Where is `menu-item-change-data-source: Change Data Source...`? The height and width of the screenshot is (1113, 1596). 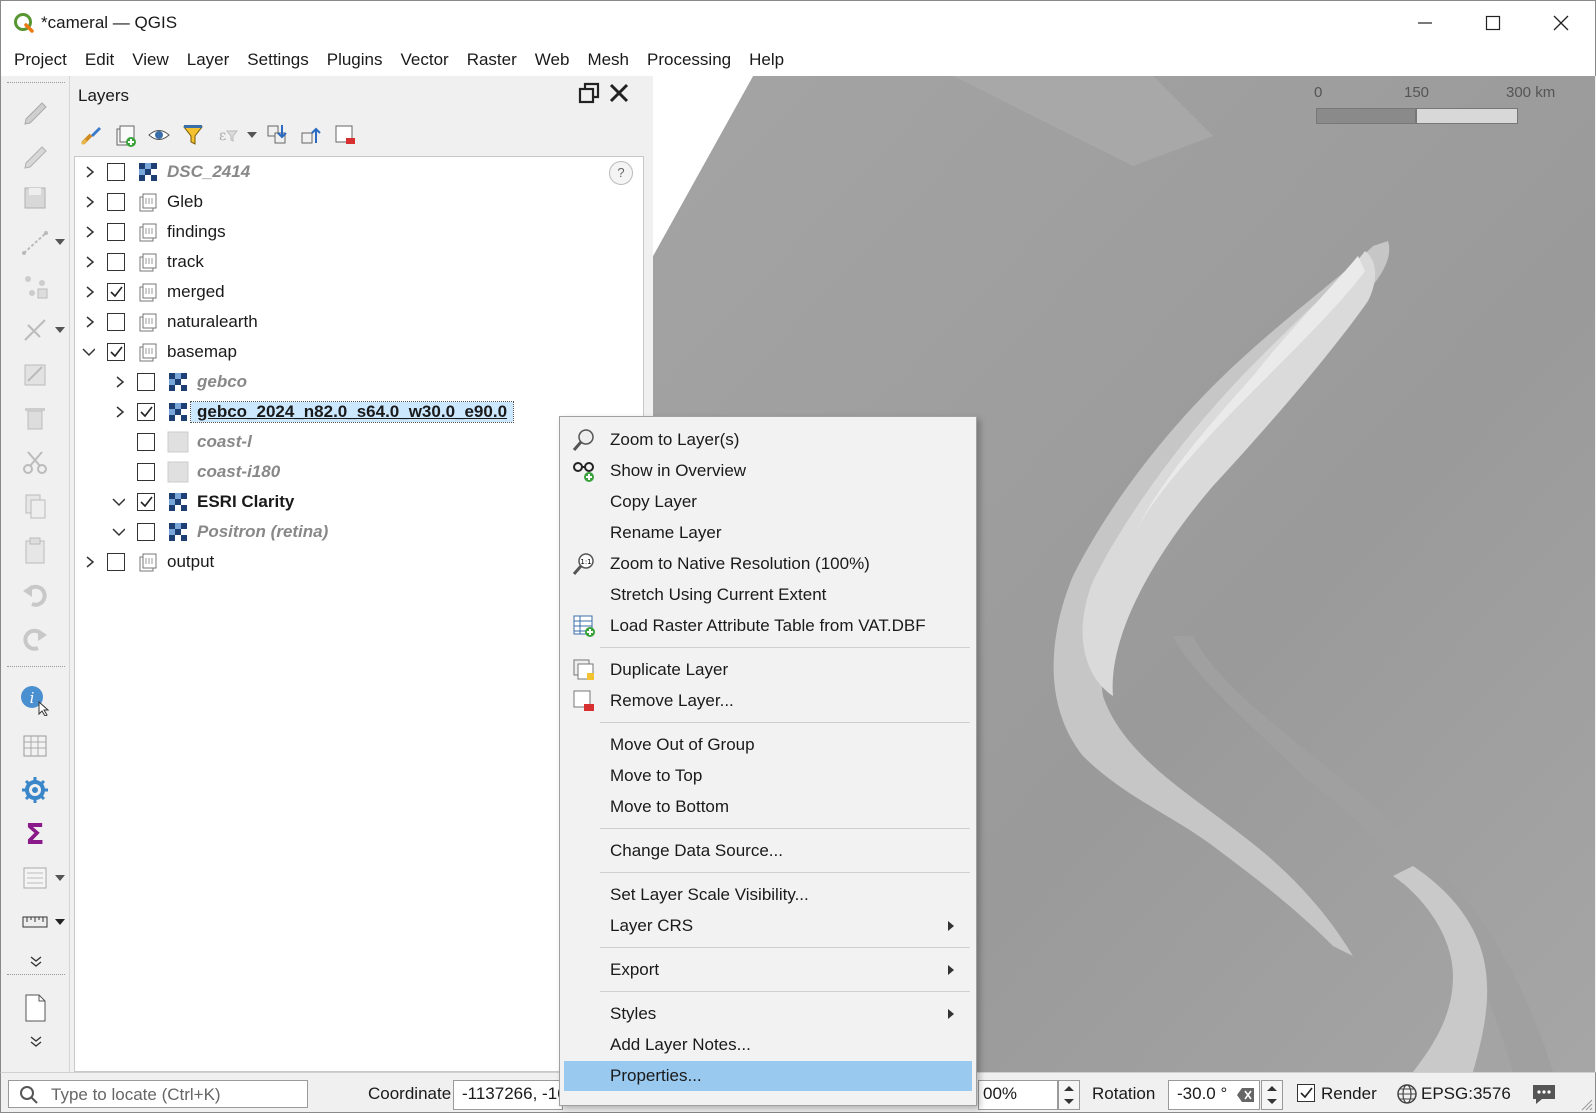 menu-item-change-data-source: Change Data Source... is located at coordinates (768, 851).